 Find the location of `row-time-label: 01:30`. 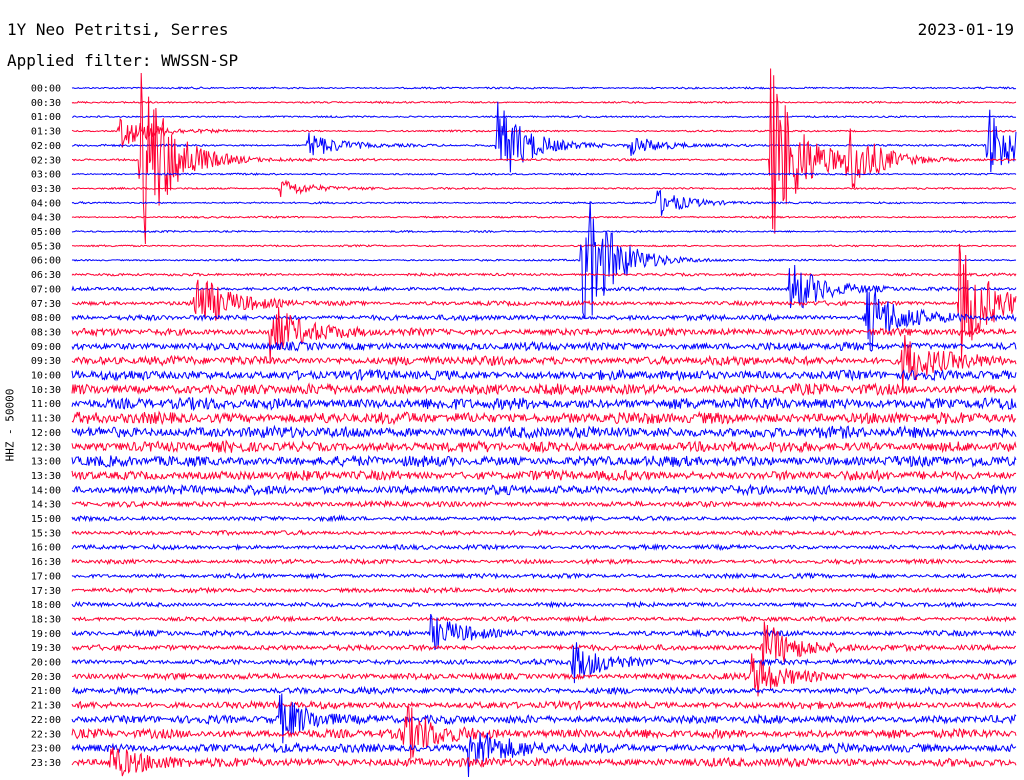

row-time-label: 01:30 is located at coordinates (46, 132).